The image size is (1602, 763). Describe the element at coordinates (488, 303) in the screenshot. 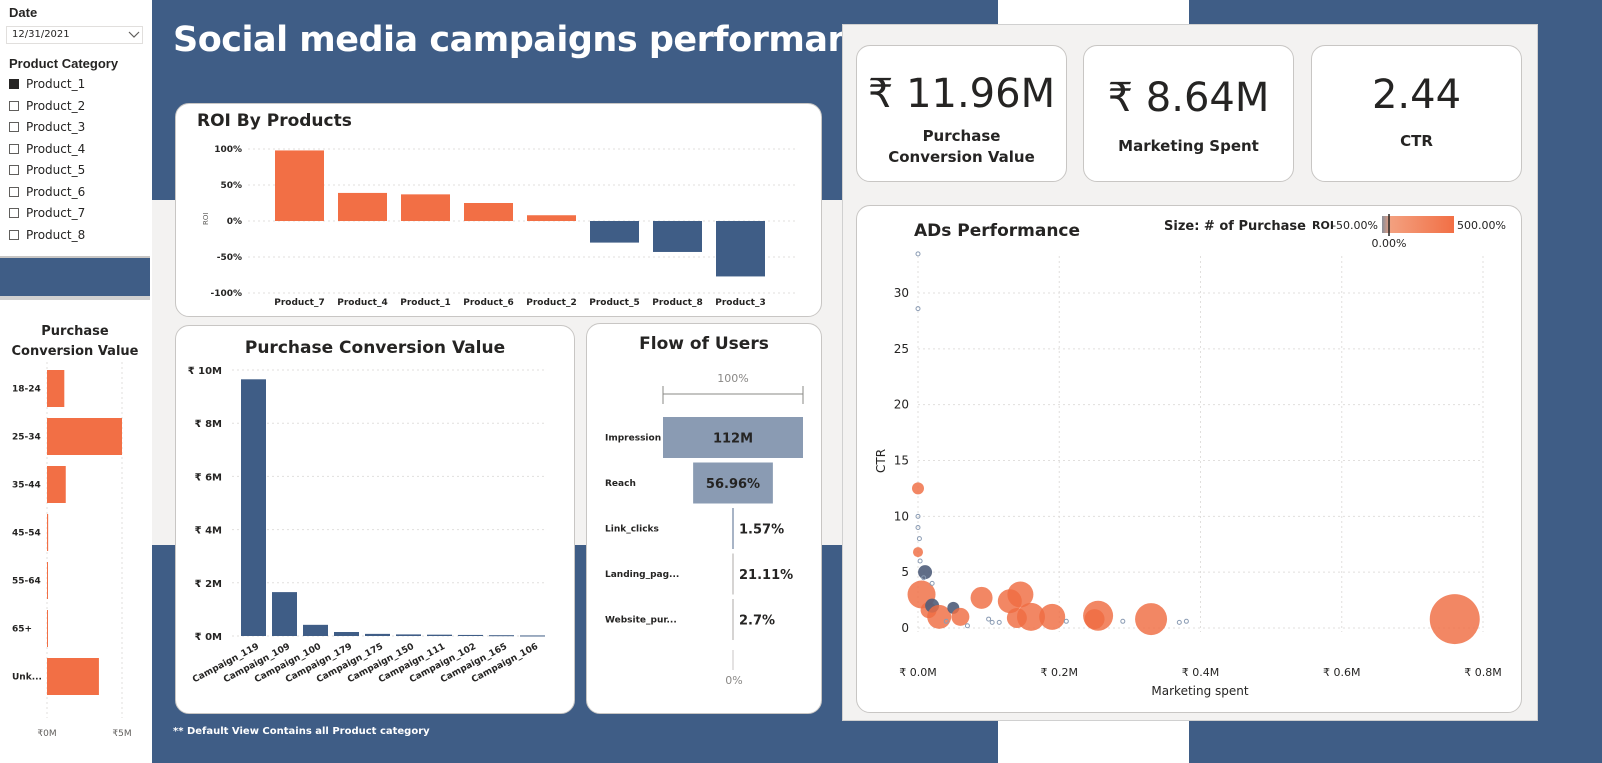

I see `roi-category-label: Product_6` at that location.